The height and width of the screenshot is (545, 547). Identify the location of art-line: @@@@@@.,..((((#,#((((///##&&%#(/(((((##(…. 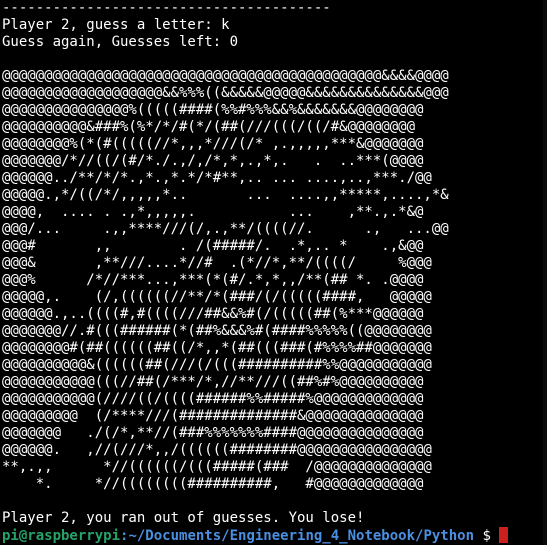
(213, 314).